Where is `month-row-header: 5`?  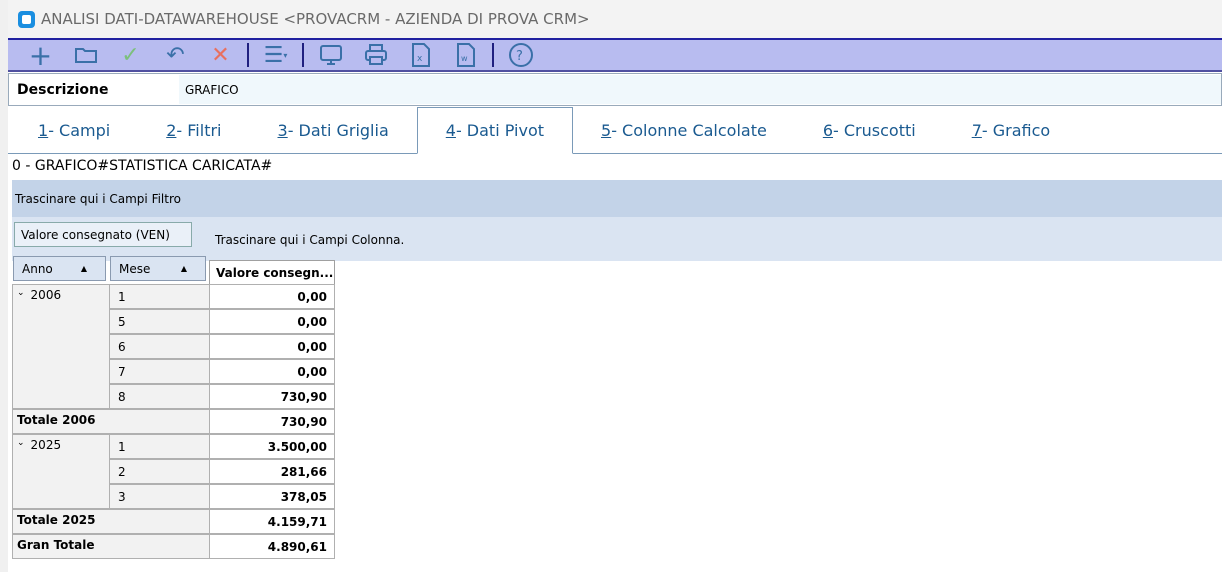
month-row-header: 5 is located at coordinates (159, 321).